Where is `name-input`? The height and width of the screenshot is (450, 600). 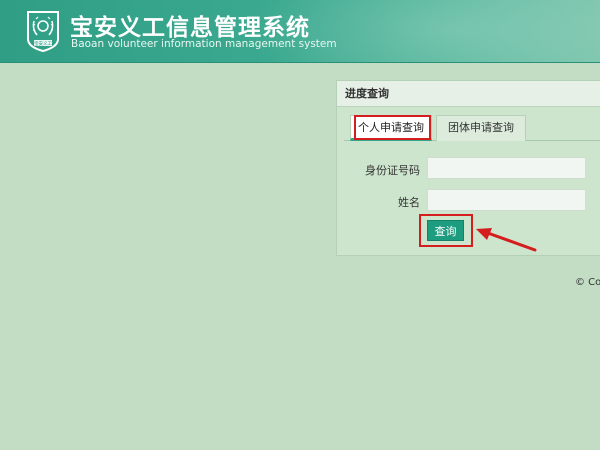
name-input is located at coordinates (506, 200).